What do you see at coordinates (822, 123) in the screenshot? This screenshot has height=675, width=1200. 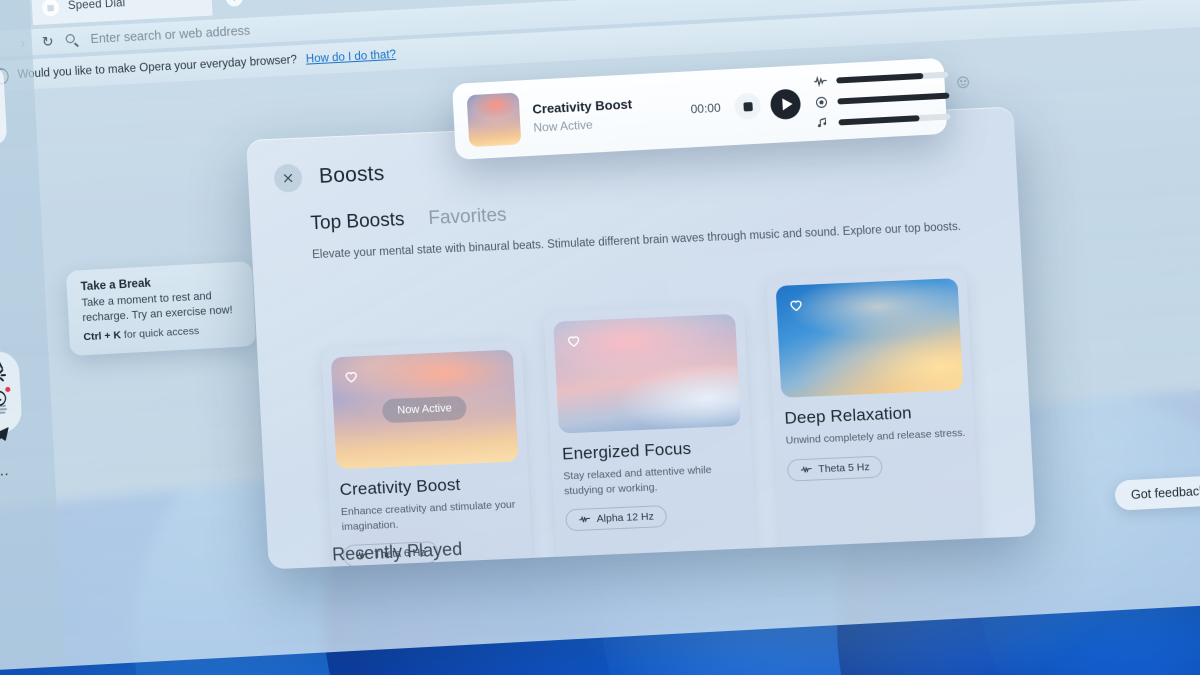 I see `music-note-icon` at bounding box center [822, 123].